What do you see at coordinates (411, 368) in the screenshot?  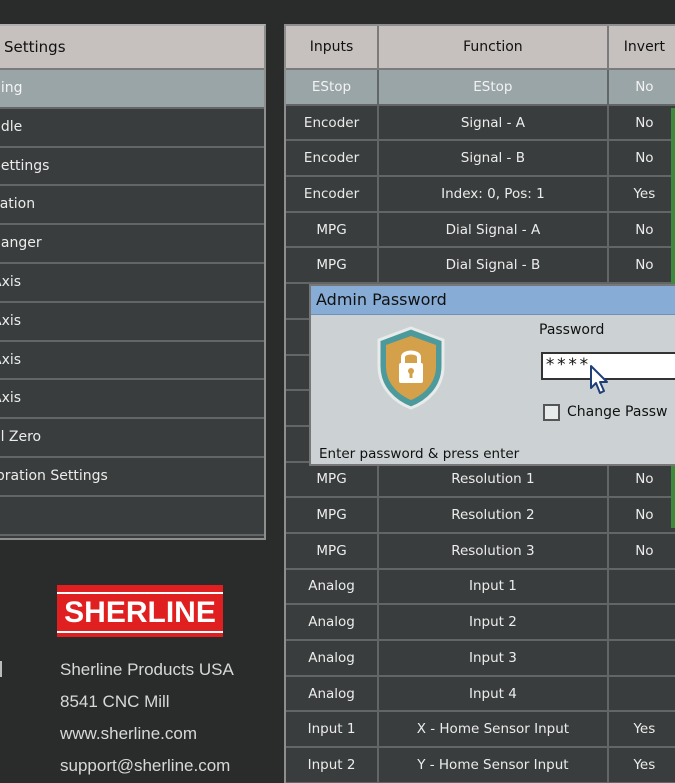 I see `lock-shield-icon` at bounding box center [411, 368].